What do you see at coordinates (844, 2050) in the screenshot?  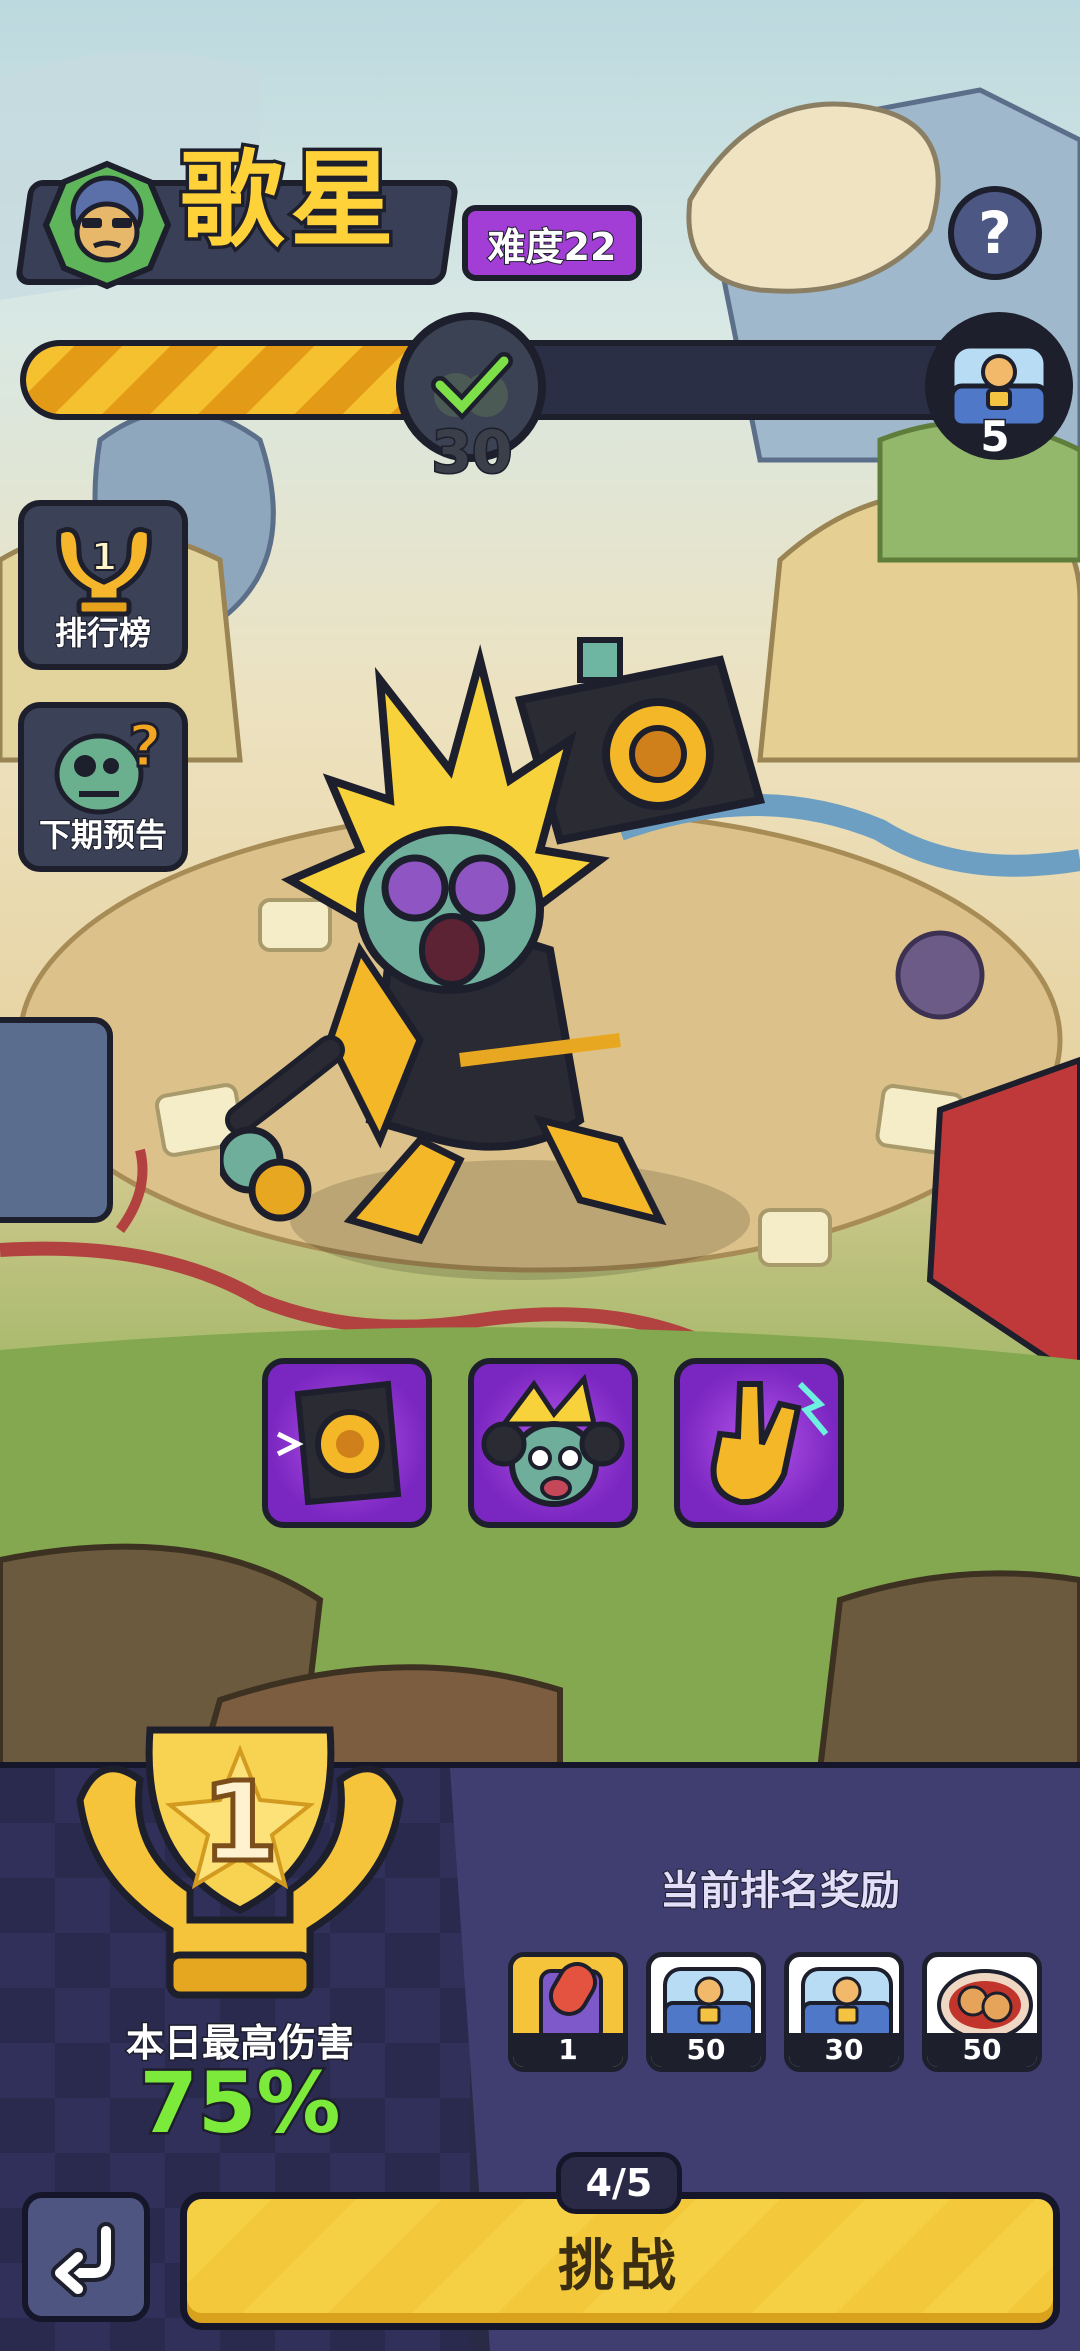 I see `reward-qty: 30` at bounding box center [844, 2050].